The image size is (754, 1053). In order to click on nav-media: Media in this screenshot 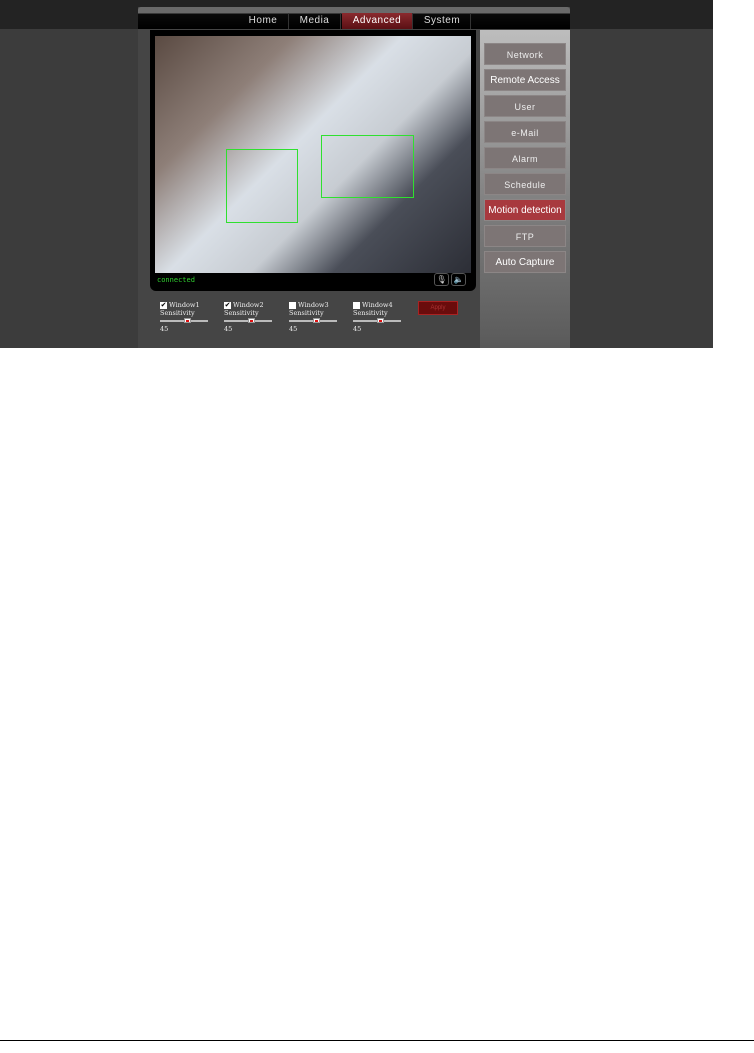, I will do `click(315, 21)`.